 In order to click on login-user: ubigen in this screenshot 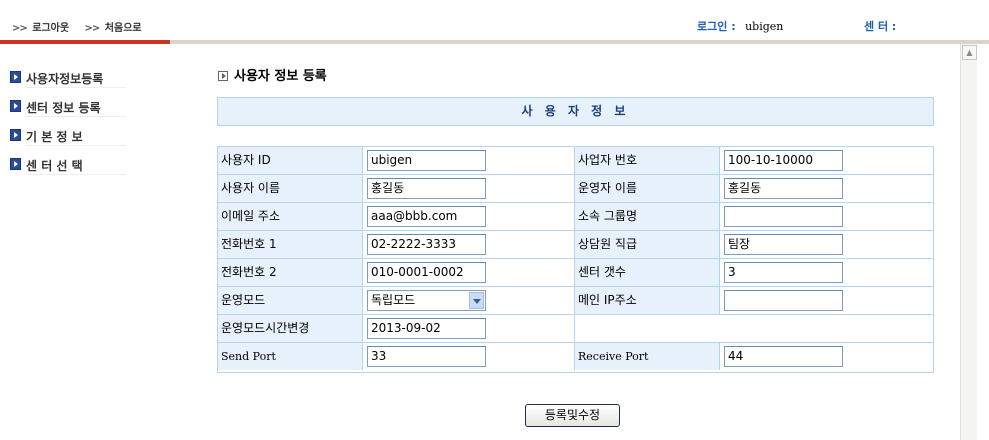, I will do `click(764, 26)`.